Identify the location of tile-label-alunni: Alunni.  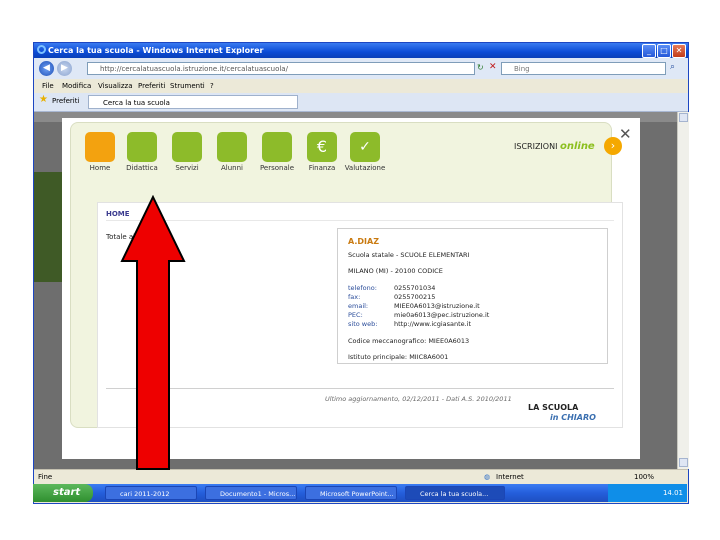
(232, 168).